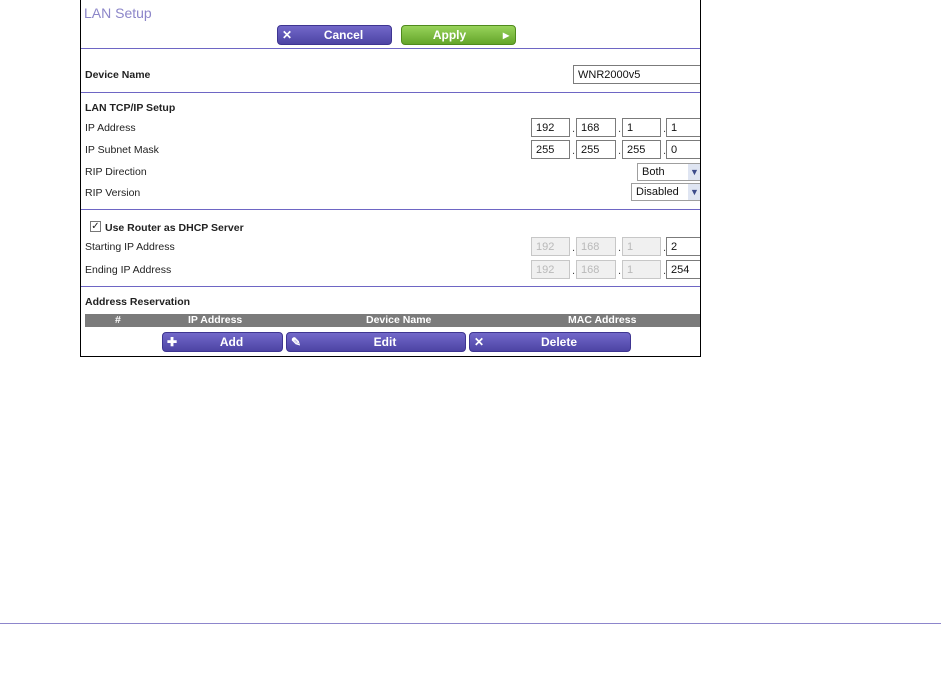  I want to click on device-name-field, so click(636, 74).